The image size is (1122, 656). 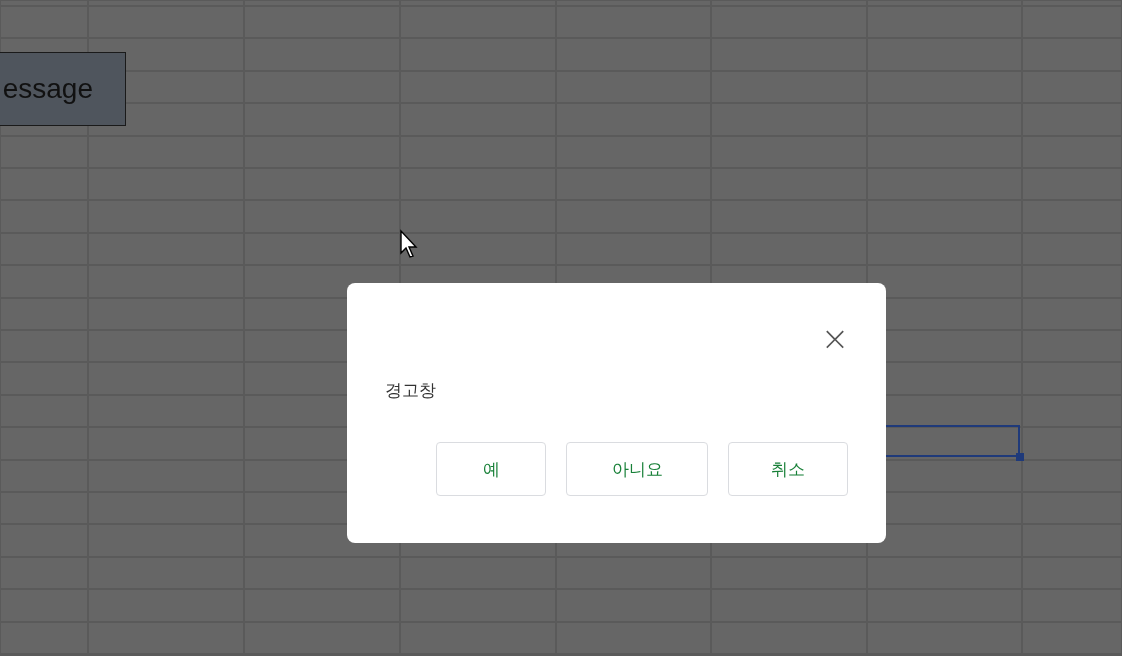 I want to click on dialog-button: 아니요, so click(x=637, y=469).